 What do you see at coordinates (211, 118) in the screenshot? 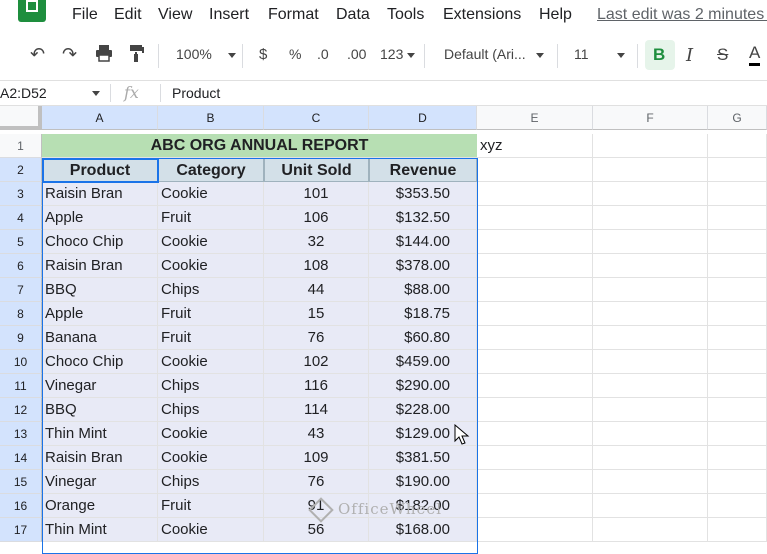
I see `column-header-b: B` at bounding box center [211, 118].